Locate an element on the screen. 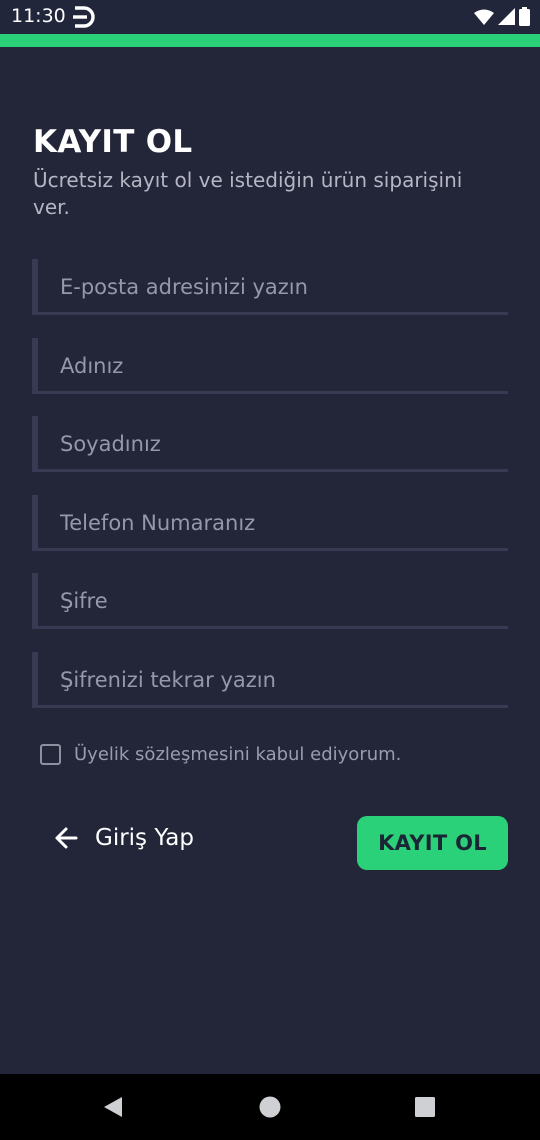  password-field is located at coordinates (270, 601).